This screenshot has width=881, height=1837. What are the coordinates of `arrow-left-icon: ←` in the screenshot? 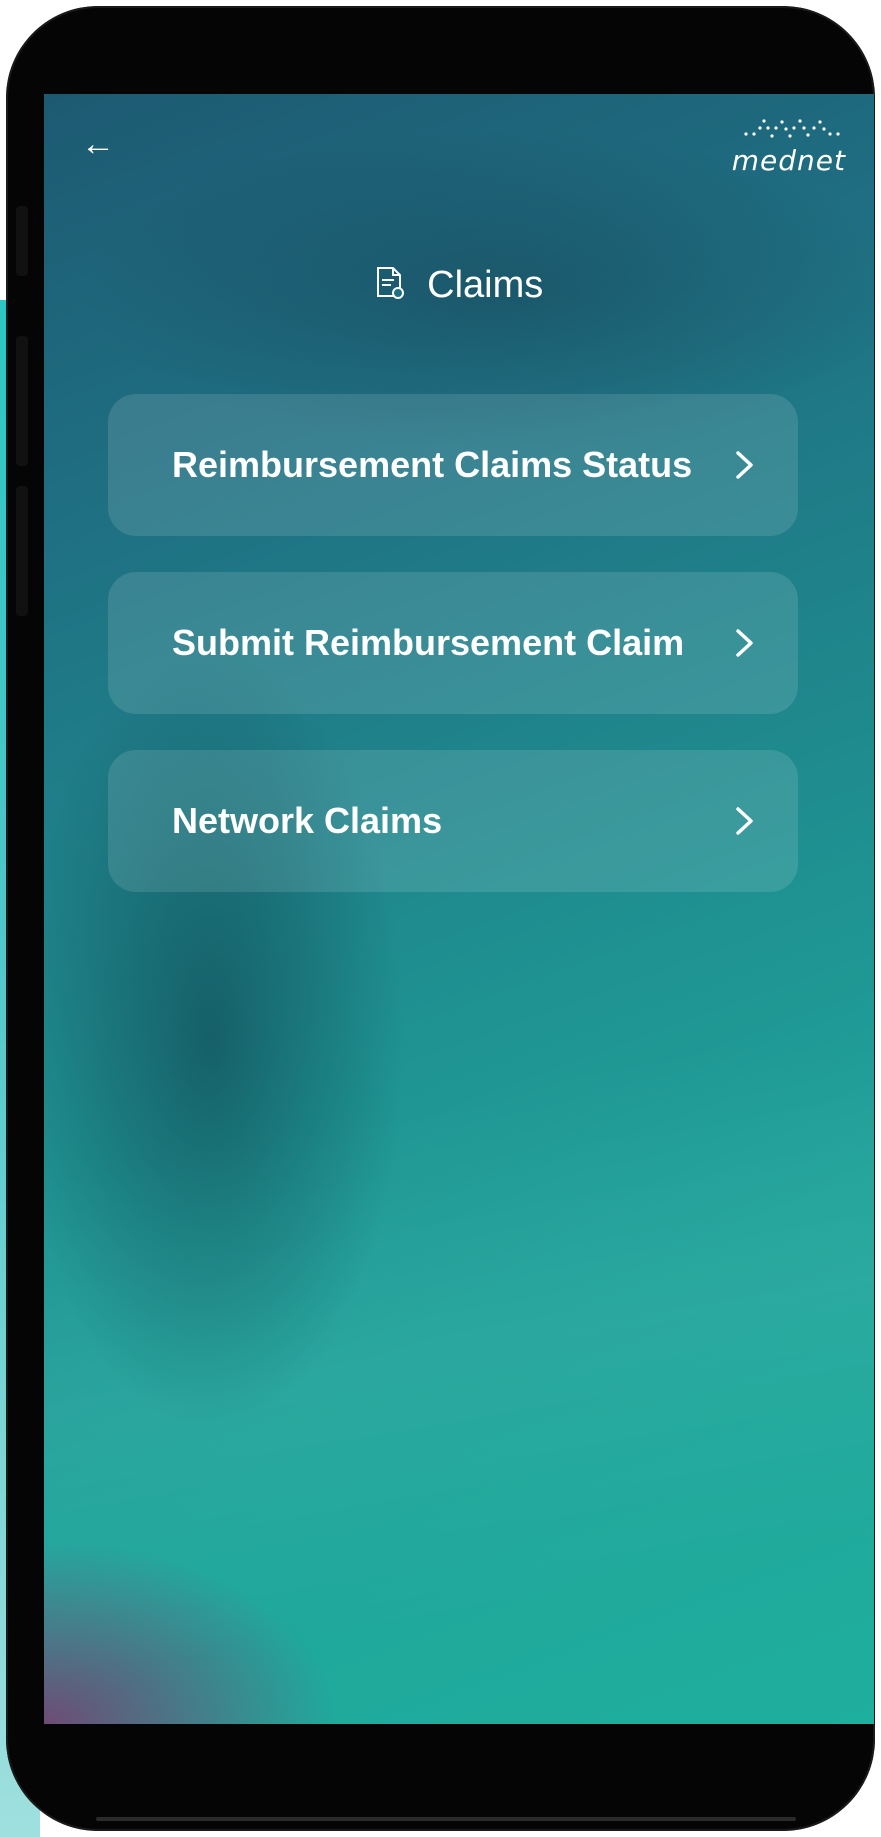 It's located at (98, 144).